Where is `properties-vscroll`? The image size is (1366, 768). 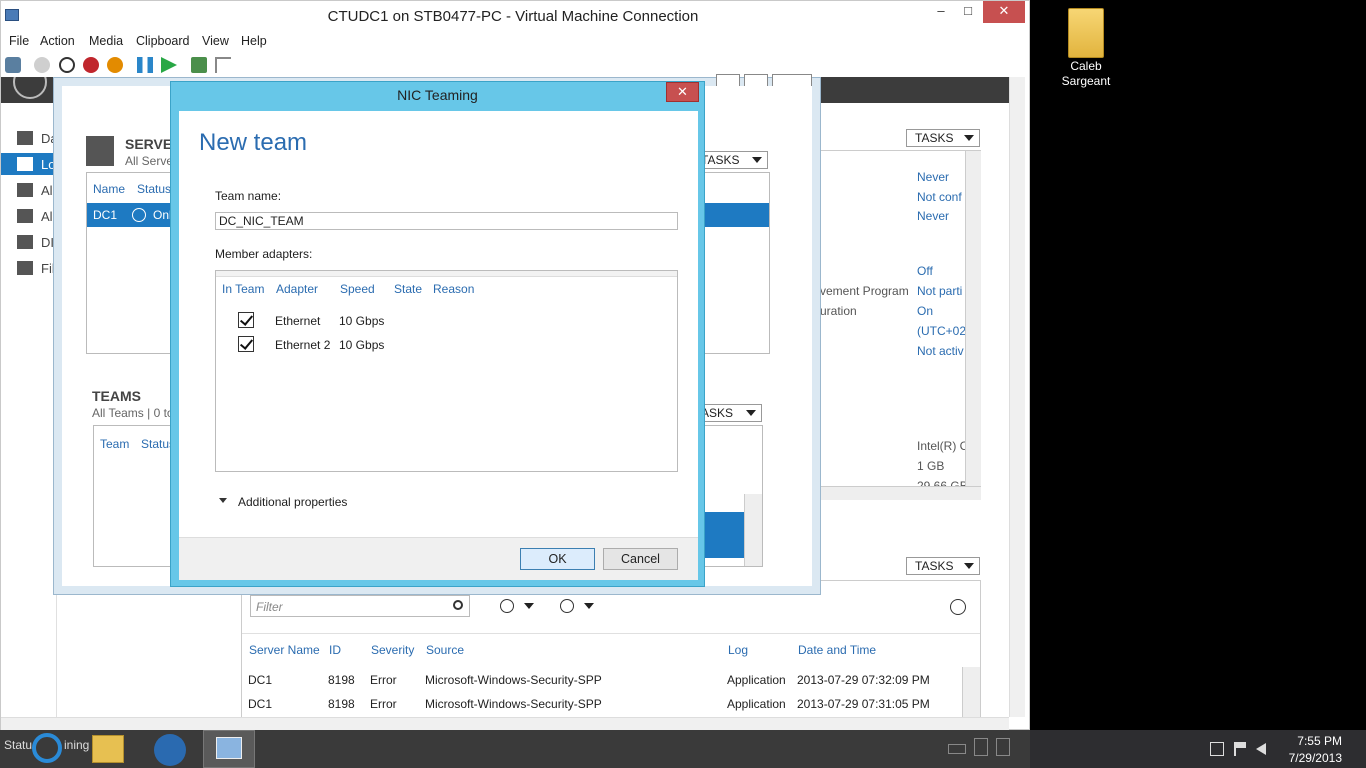
properties-vscroll is located at coordinates (973, 318).